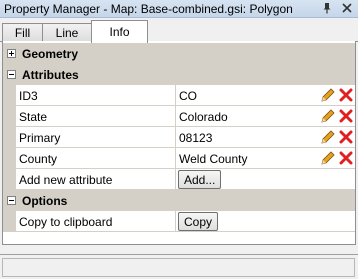 The width and height of the screenshot is (358, 279). I want to click on section-attributes: Attributes, so click(179, 74).